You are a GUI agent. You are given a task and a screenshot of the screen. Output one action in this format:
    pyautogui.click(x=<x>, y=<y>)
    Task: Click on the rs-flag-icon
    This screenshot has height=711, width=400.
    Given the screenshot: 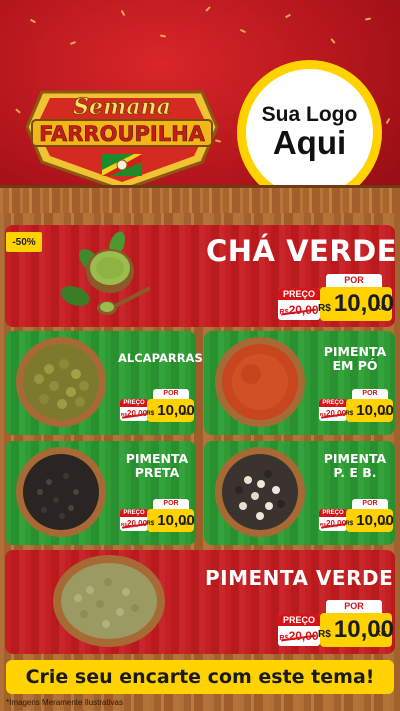 What is the action you would take?
    pyautogui.click(x=122, y=165)
    